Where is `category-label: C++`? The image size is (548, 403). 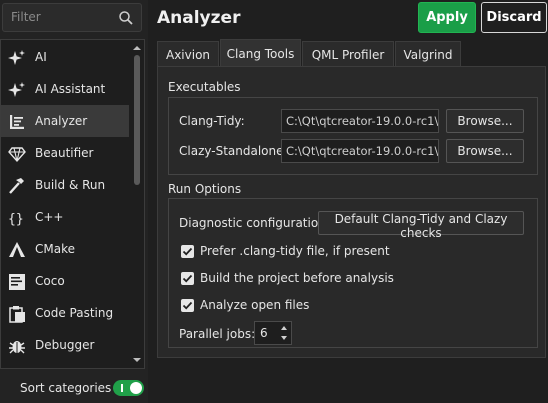
category-label: C++ is located at coordinates (49, 217).